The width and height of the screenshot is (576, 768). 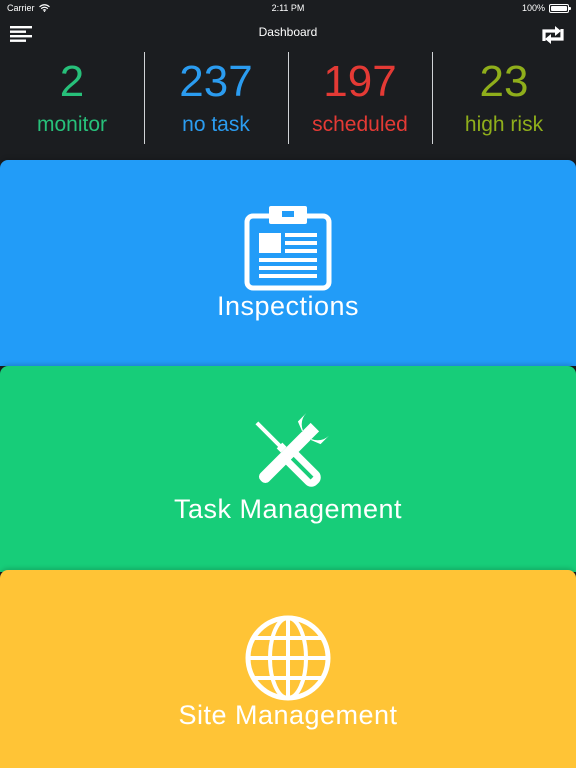 What do you see at coordinates (216, 81) in the screenshot?
I see `stat-value: 237` at bounding box center [216, 81].